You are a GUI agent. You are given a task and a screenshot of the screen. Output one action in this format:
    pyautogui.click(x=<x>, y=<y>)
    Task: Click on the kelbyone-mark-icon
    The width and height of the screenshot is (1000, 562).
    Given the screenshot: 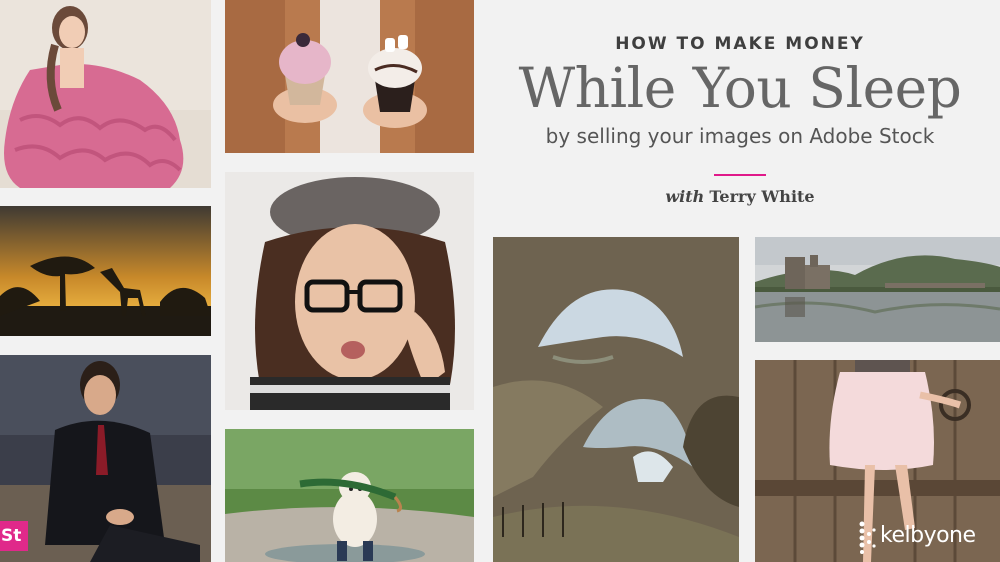 What is the action you would take?
    pyautogui.click(x=867, y=537)
    